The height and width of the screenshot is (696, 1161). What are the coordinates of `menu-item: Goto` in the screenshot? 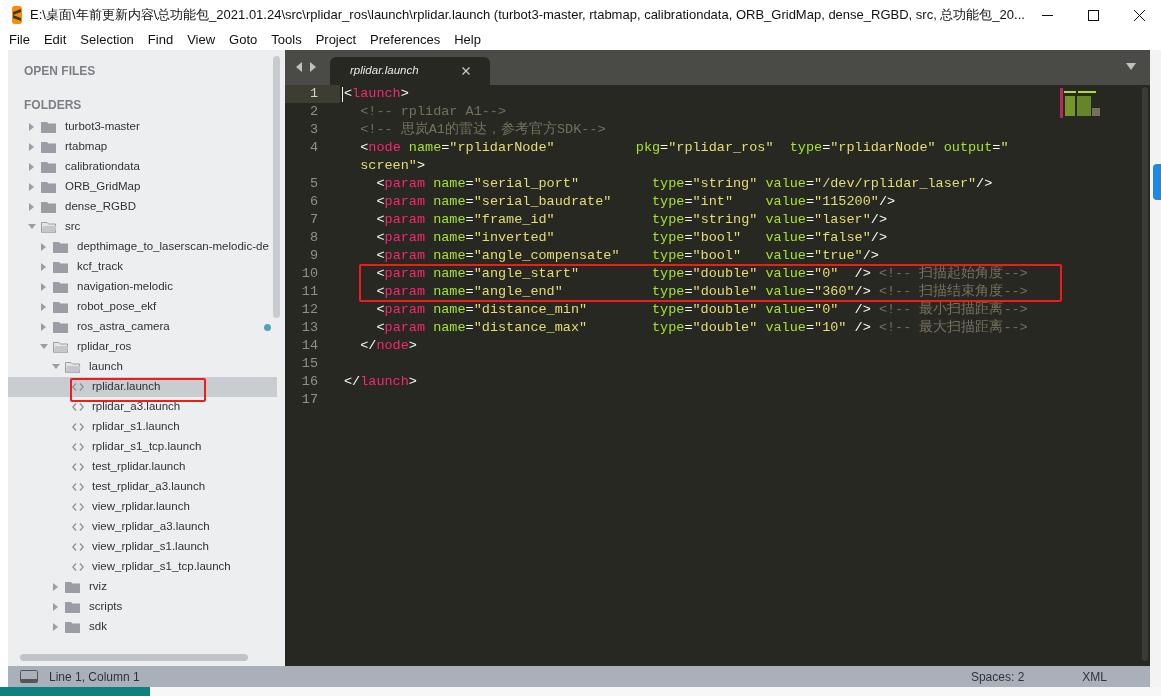 It's located at (243, 40).